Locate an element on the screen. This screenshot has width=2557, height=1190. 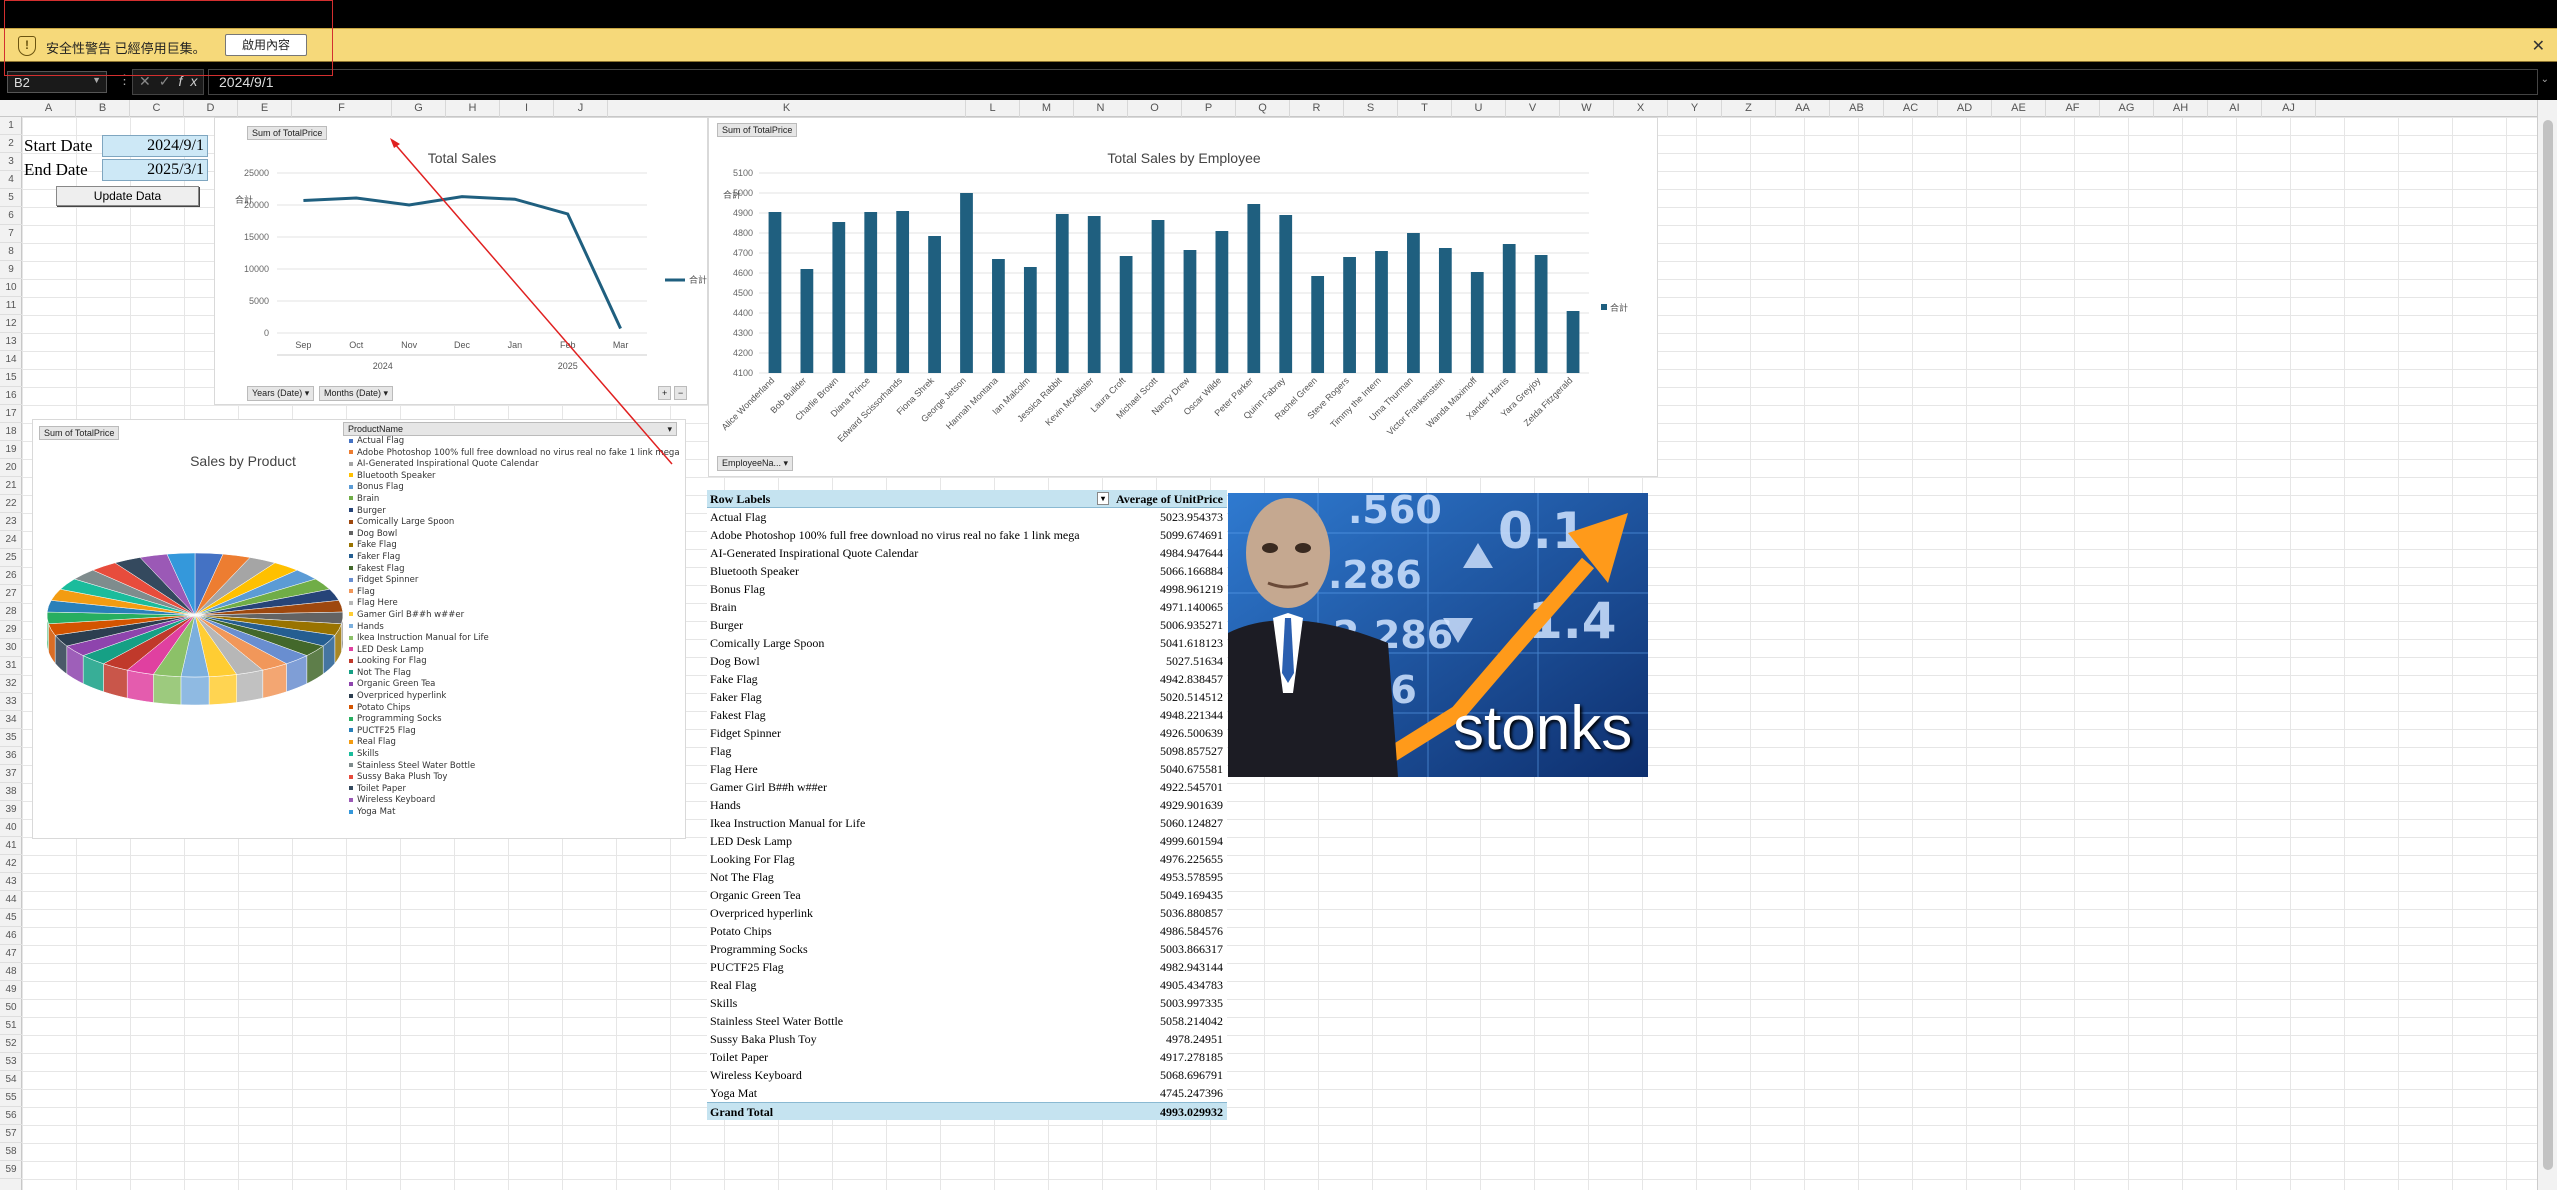
column-header-O: O is located at coordinates (1155, 108).